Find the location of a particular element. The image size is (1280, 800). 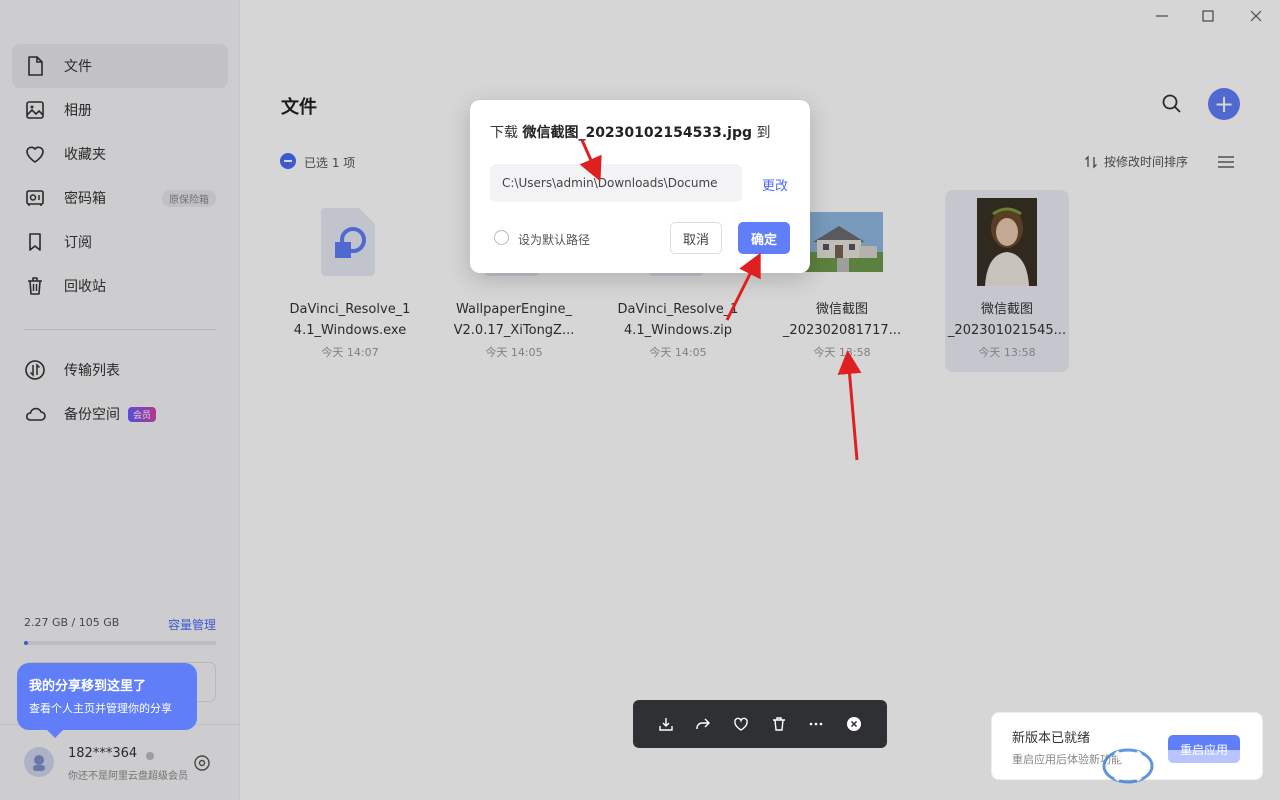

selection-action-bar is located at coordinates (760, 724).